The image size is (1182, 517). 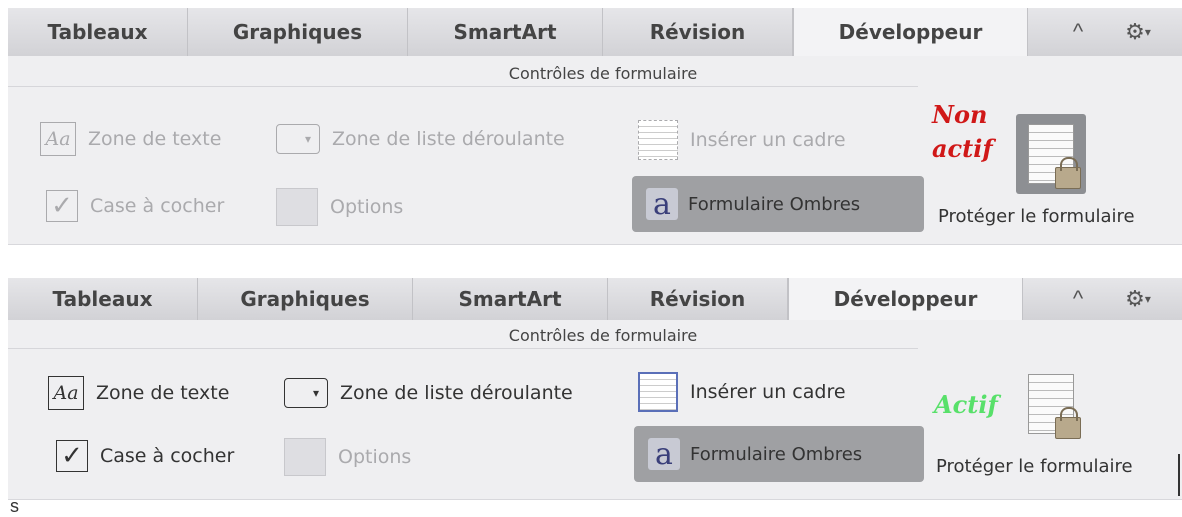 What do you see at coordinates (1179, 475) in the screenshot?
I see `text-cursor` at bounding box center [1179, 475].